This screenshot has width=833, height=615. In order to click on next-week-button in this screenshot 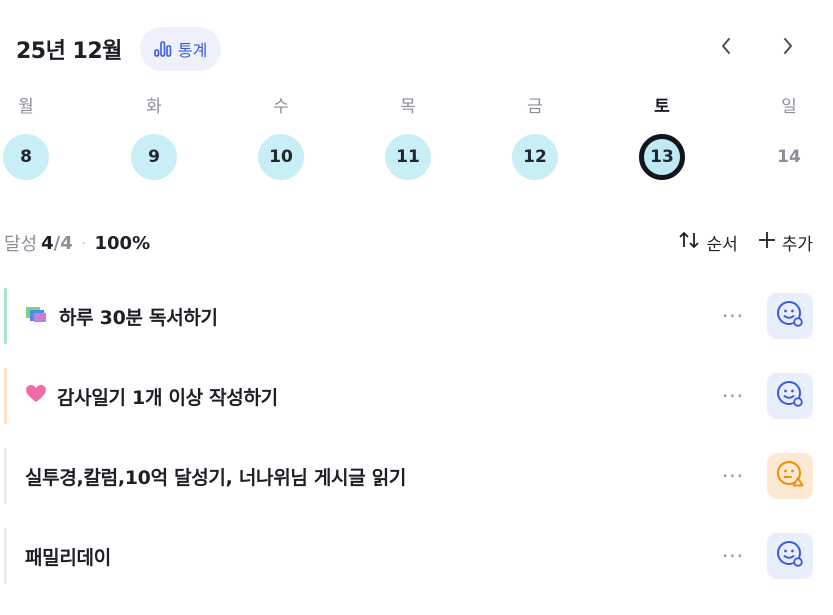, I will do `click(788, 48)`.